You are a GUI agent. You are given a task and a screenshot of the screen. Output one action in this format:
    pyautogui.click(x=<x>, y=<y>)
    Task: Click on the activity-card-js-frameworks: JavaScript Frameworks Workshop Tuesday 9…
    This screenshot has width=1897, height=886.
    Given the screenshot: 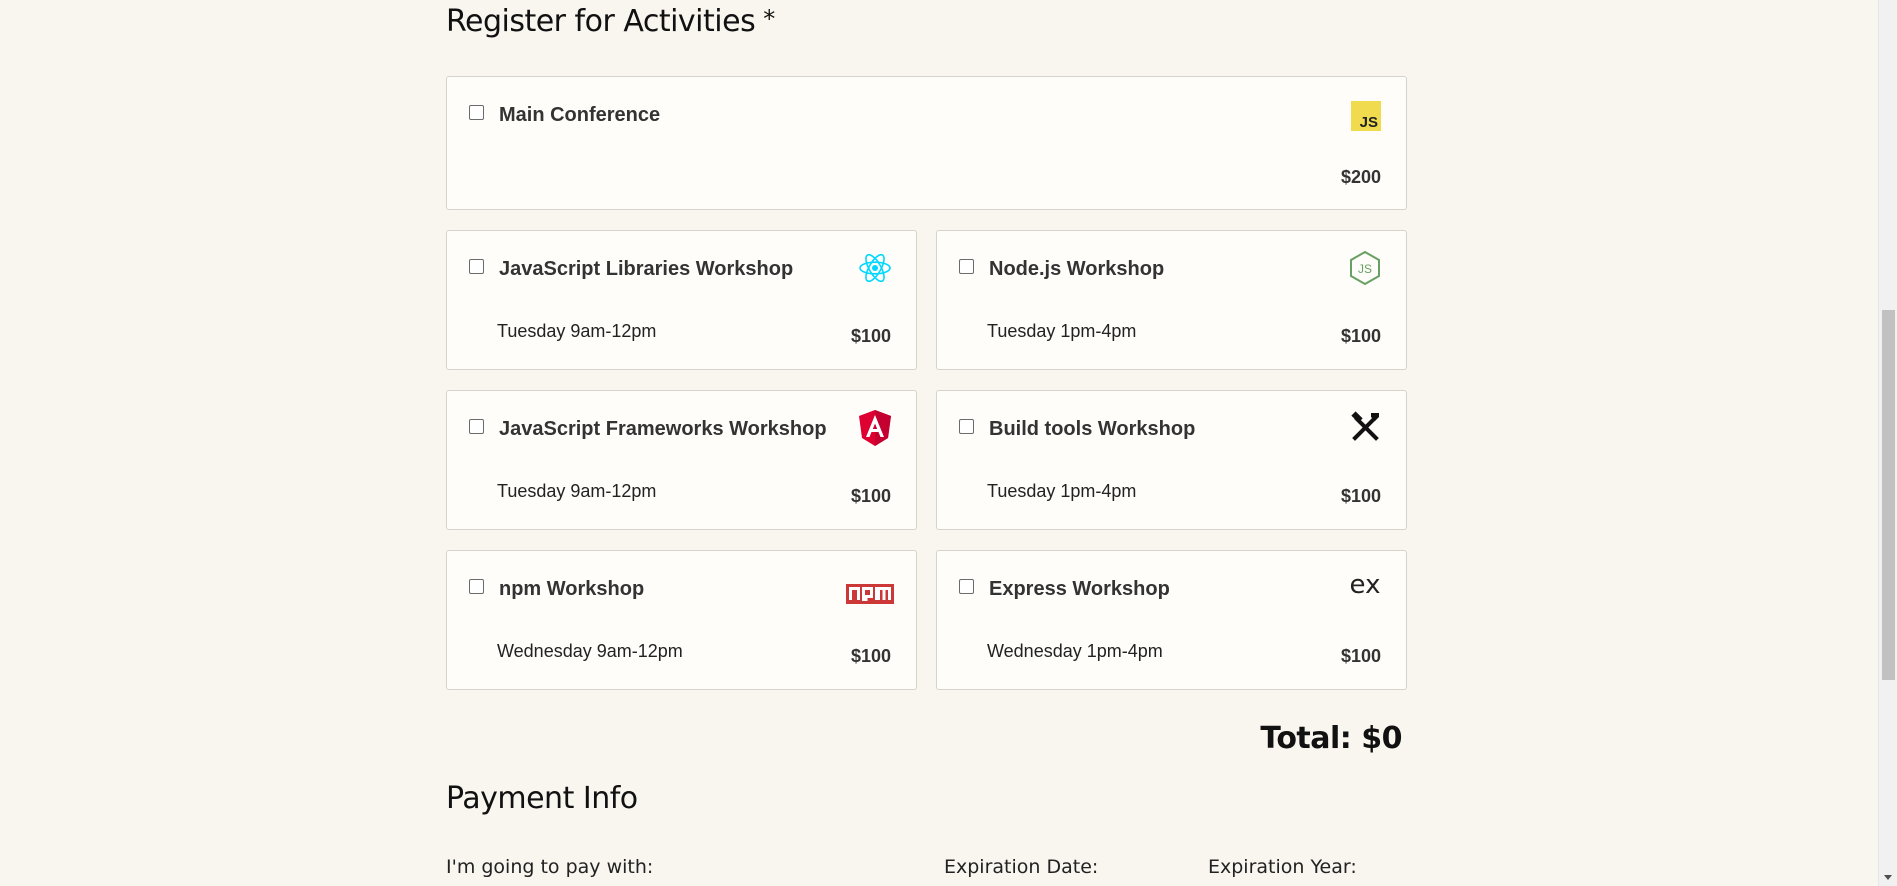 What is the action you would take?
    pyautogui.click(x=681, y=460)
    